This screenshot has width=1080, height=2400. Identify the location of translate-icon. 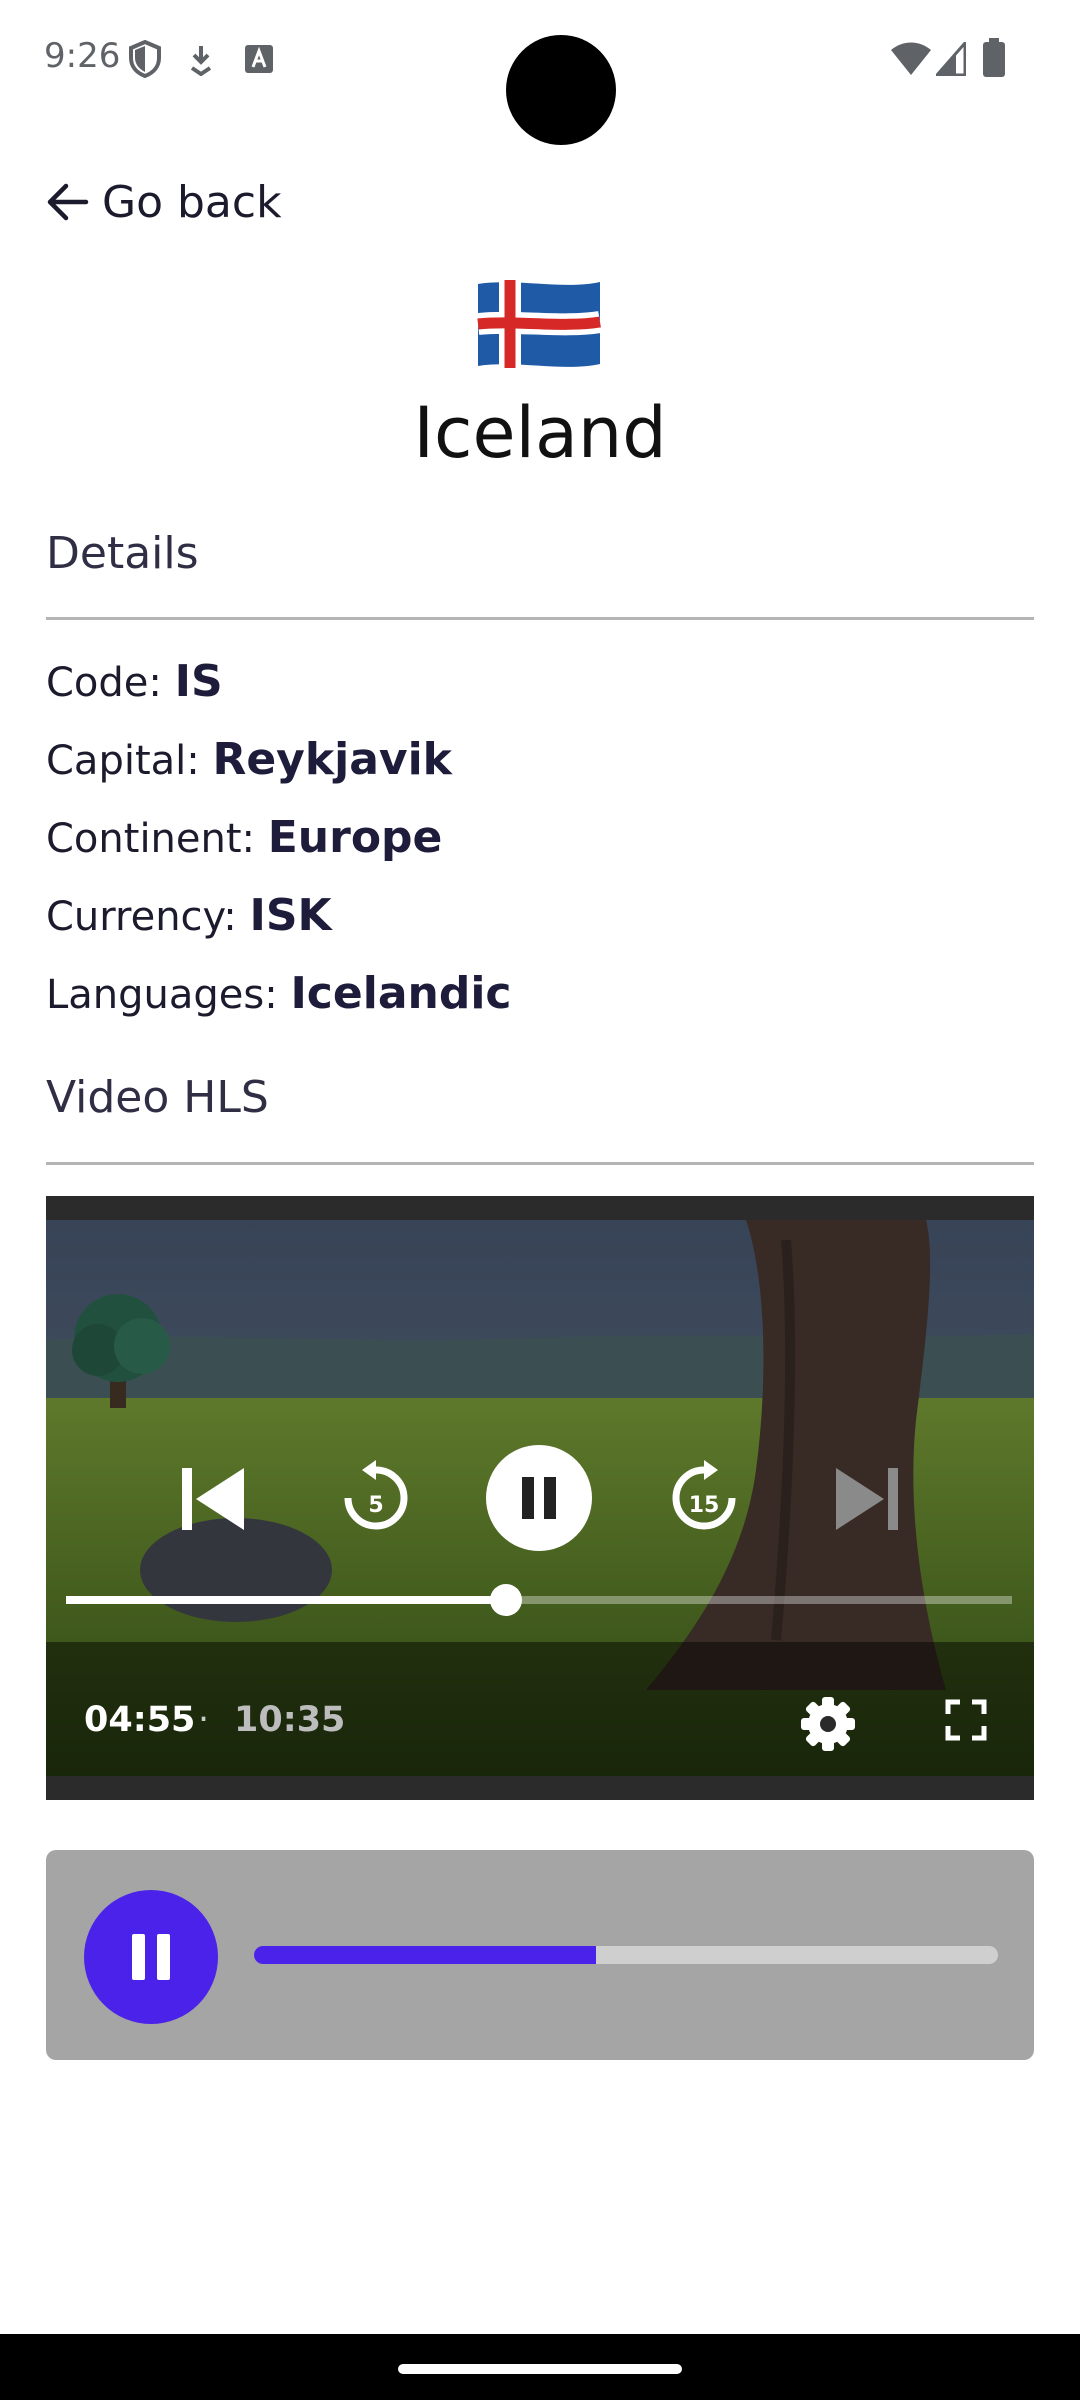
(259, 59).